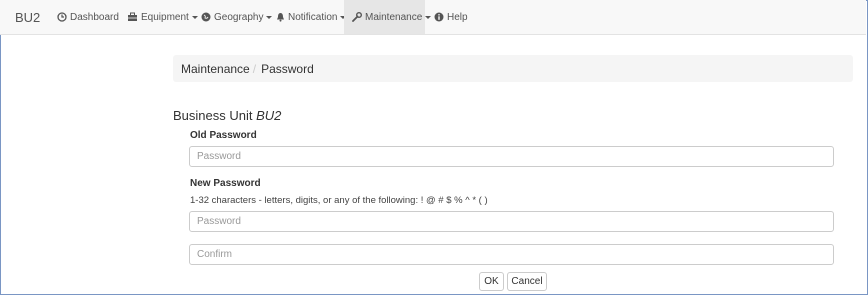 This screenshot has width=868, height=295. Describe the element at coordinates (287, 68) in the screenshot. I see `breadcrumb-current: Password` at that location.